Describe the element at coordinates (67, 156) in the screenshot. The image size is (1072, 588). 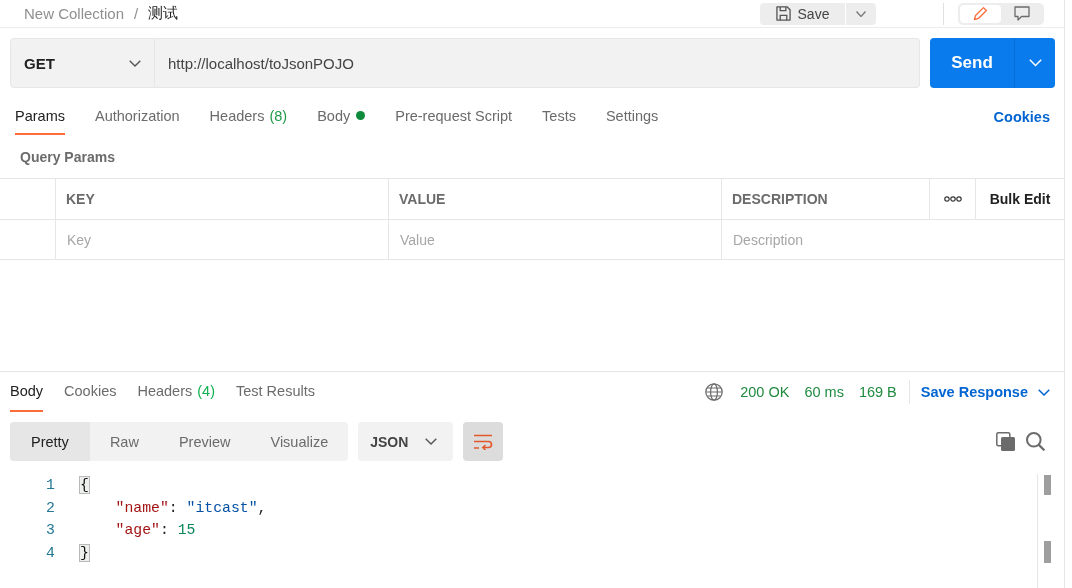
I see `section-title: Query Params` at that location.